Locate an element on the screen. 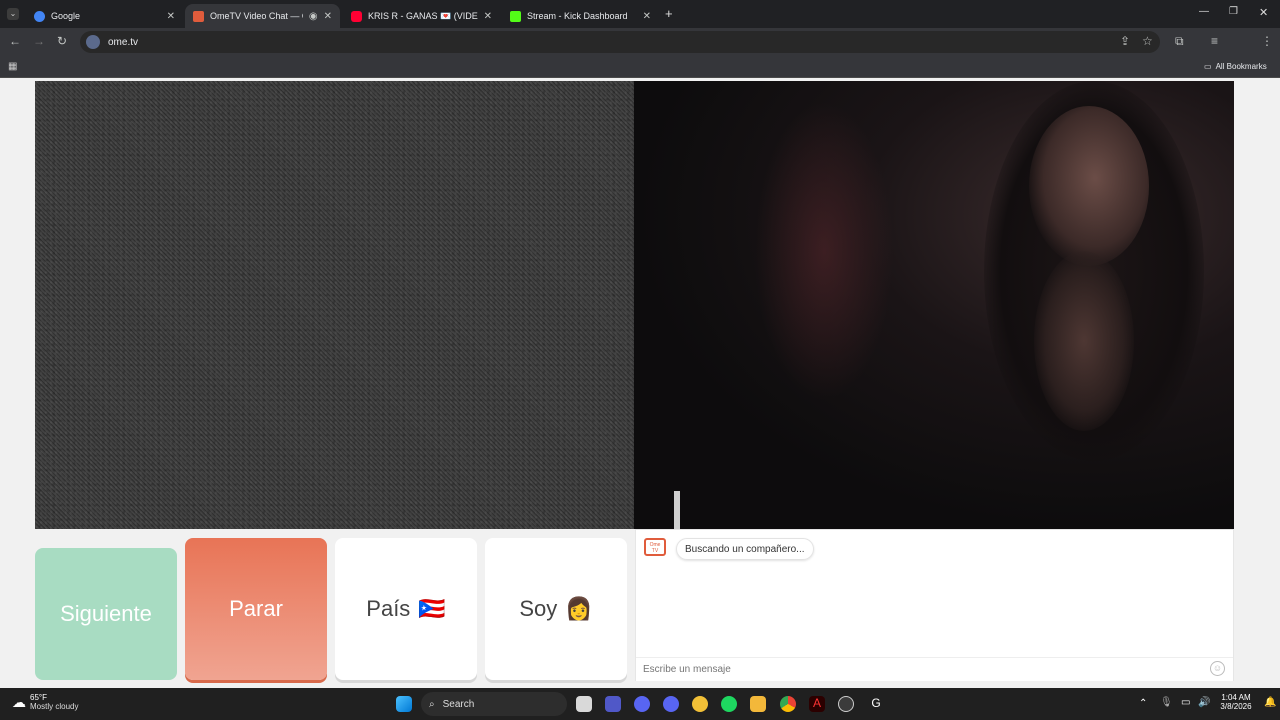 This screenshot has height=720, width=1280. clock: 1:04 AM 3/8/2026 is located at coordinates (1236, 702).